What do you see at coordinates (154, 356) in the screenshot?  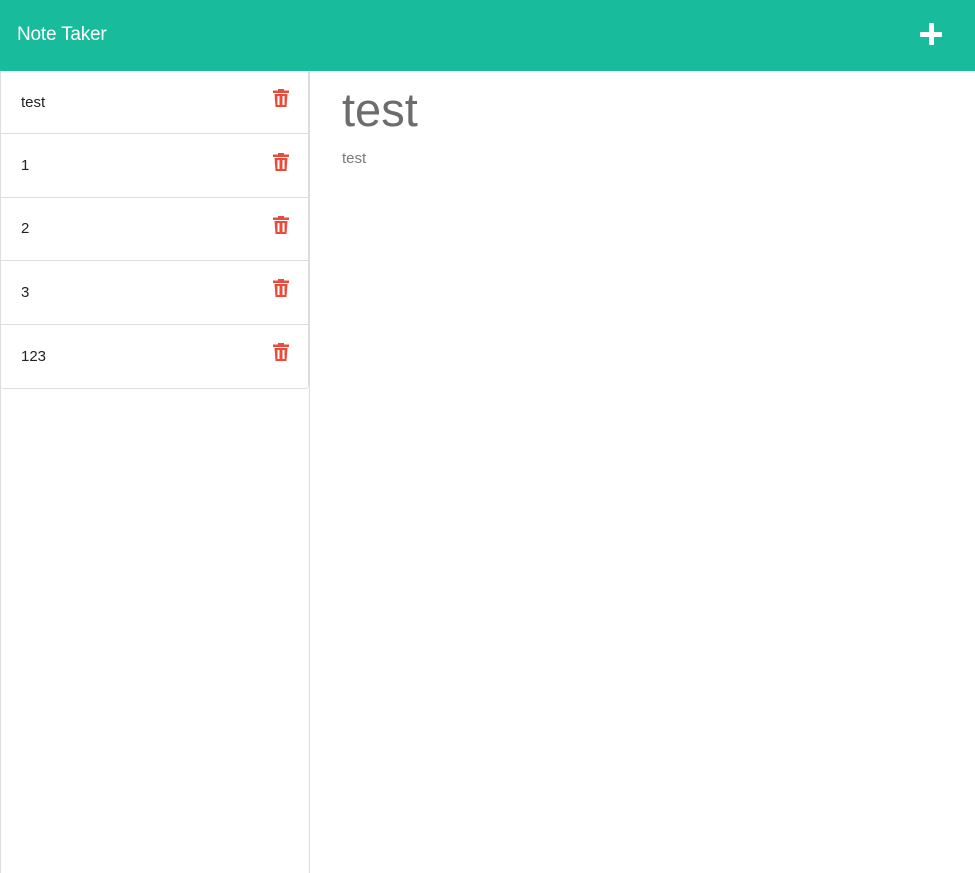 I see `list-item: 123` at bounding box center [154, 356].